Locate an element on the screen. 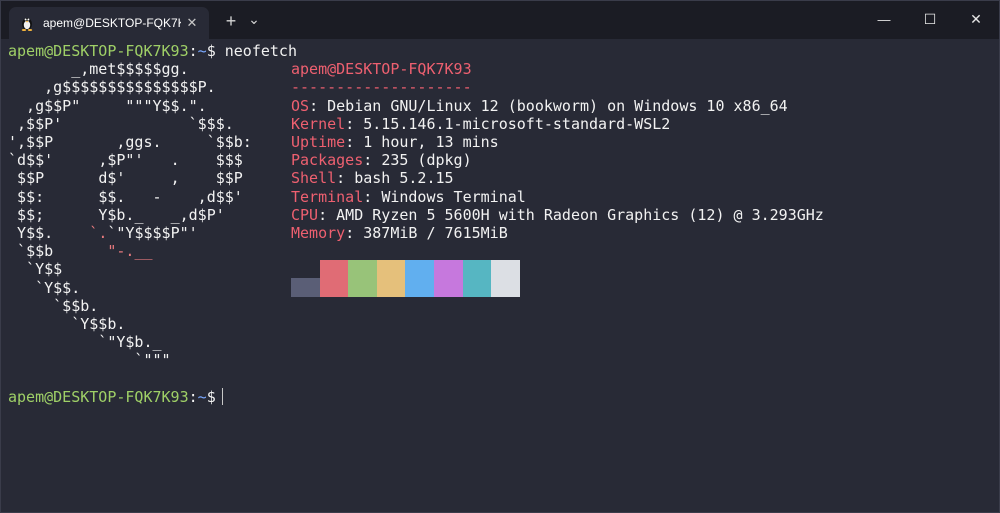 The height and width of the screenshot is (513, 1000). minimize-button: — is located at coordinates (884, 19).